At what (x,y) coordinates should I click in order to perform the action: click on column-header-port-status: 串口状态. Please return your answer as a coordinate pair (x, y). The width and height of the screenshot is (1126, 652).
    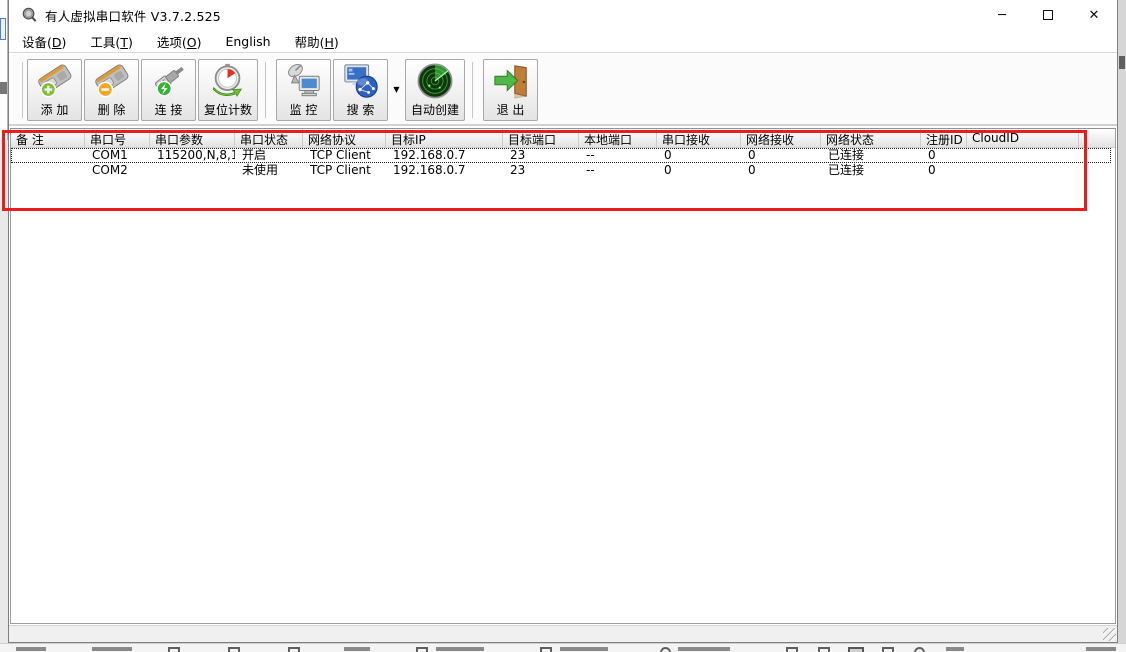
    Looking at the image, I should click on (269, 138).